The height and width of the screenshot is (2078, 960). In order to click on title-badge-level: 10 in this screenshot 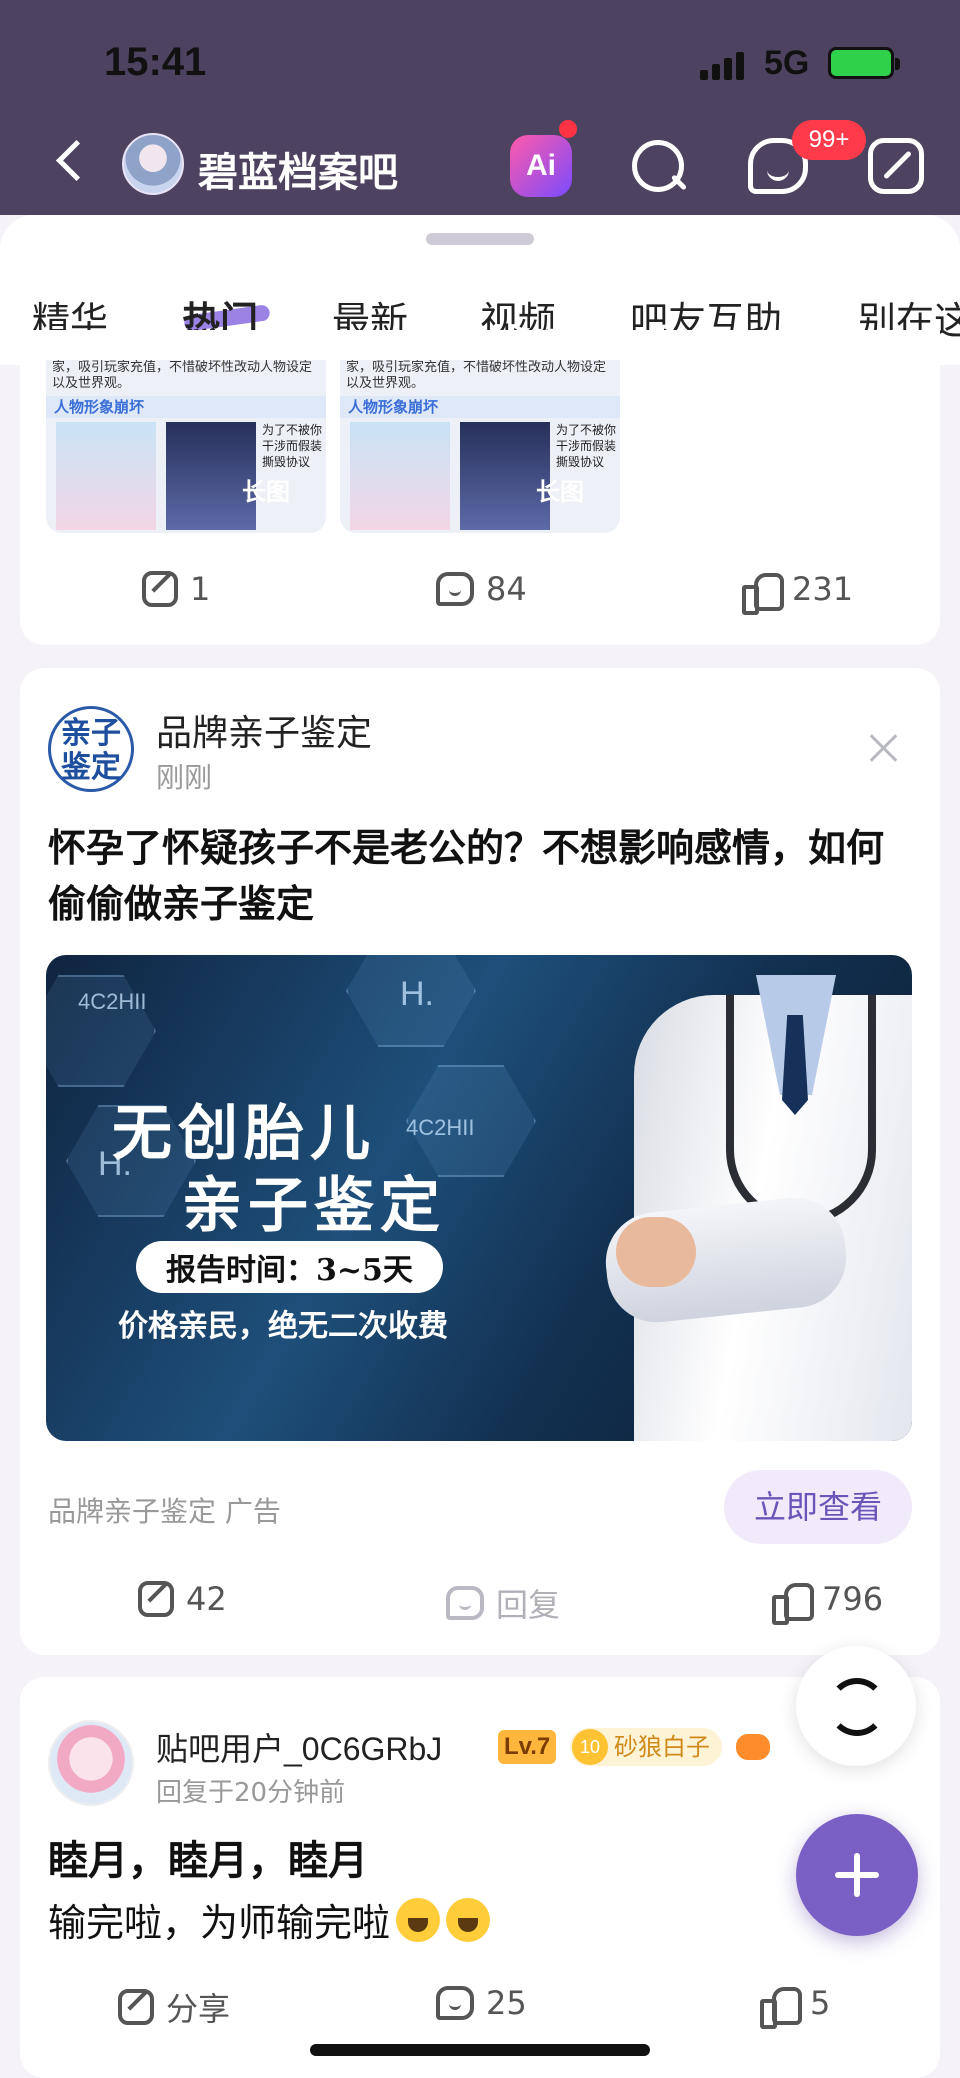, I will do `click(590, 1747)`.